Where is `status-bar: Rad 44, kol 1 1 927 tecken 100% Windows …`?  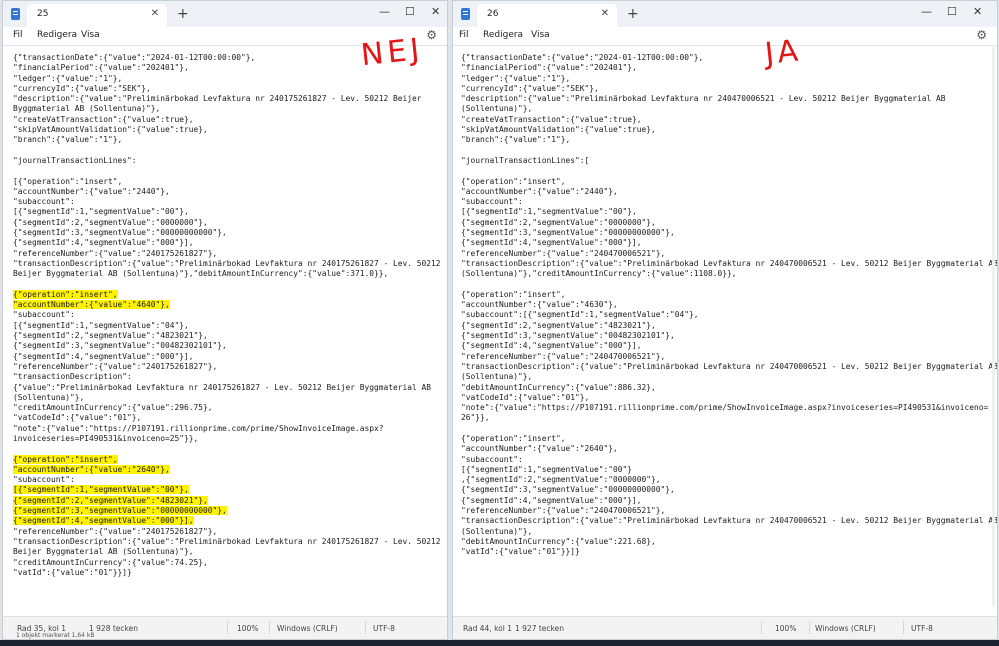
status-bar: Rad 44, kol 1 1 927 tecken 100% Windows … is located at coordinates (725, 627).